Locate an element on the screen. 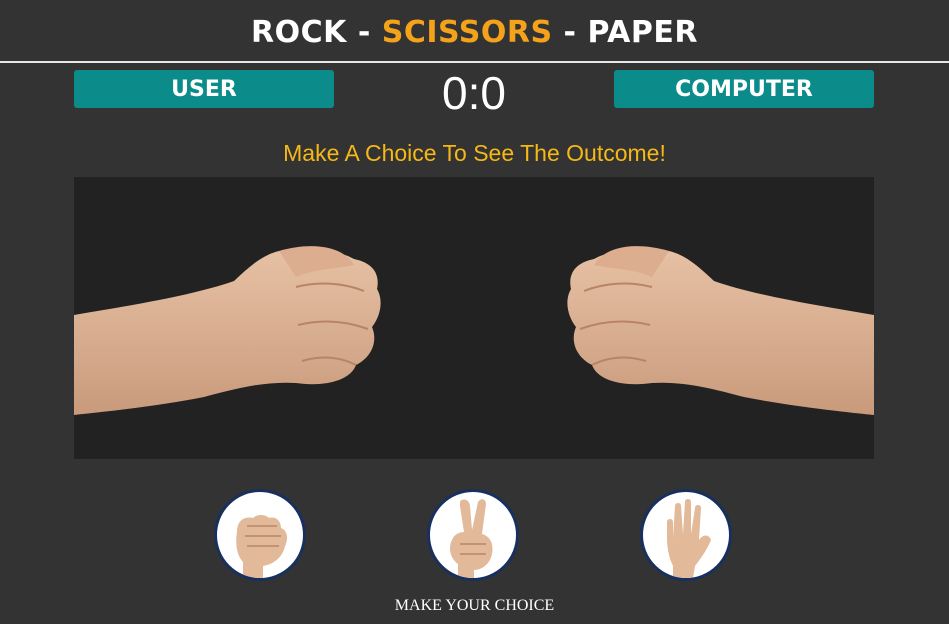  scissors-hand-icon is located at coordinates (471, 538).